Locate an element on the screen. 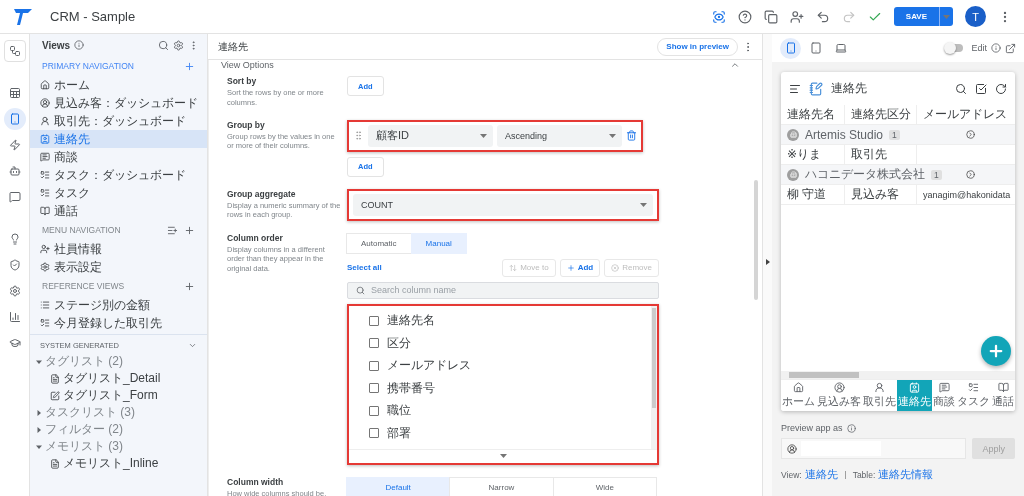 The image size is (1024, 496). column-checkbox: メールアドレス is located at coordinates (510, 365).